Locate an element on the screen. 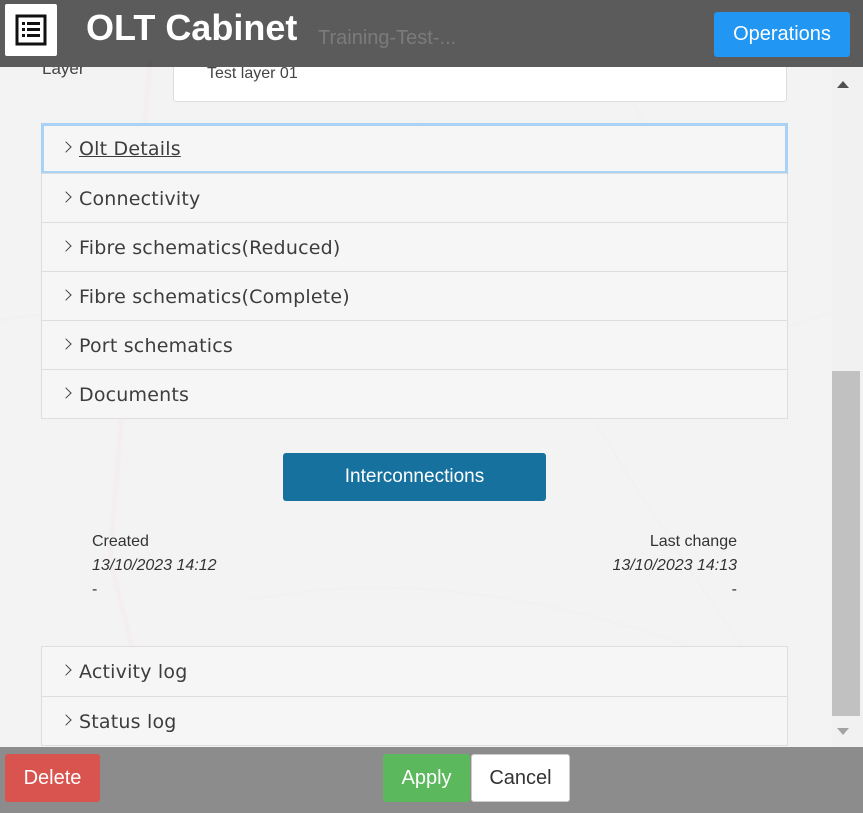  accordion-port-schematics: Port schematics is located at coordinates (414, 344).